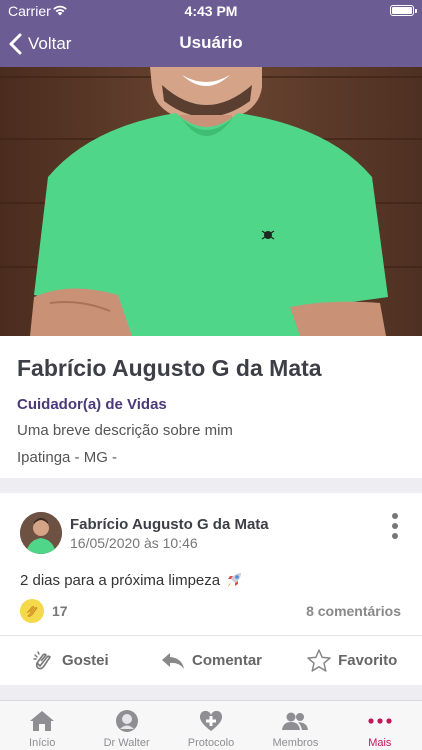 This screenshot has height=750, width=422. Describe the element at coordinates (353, 611) in the screenshot. I see `comments-count: 8 comentários` at that location.